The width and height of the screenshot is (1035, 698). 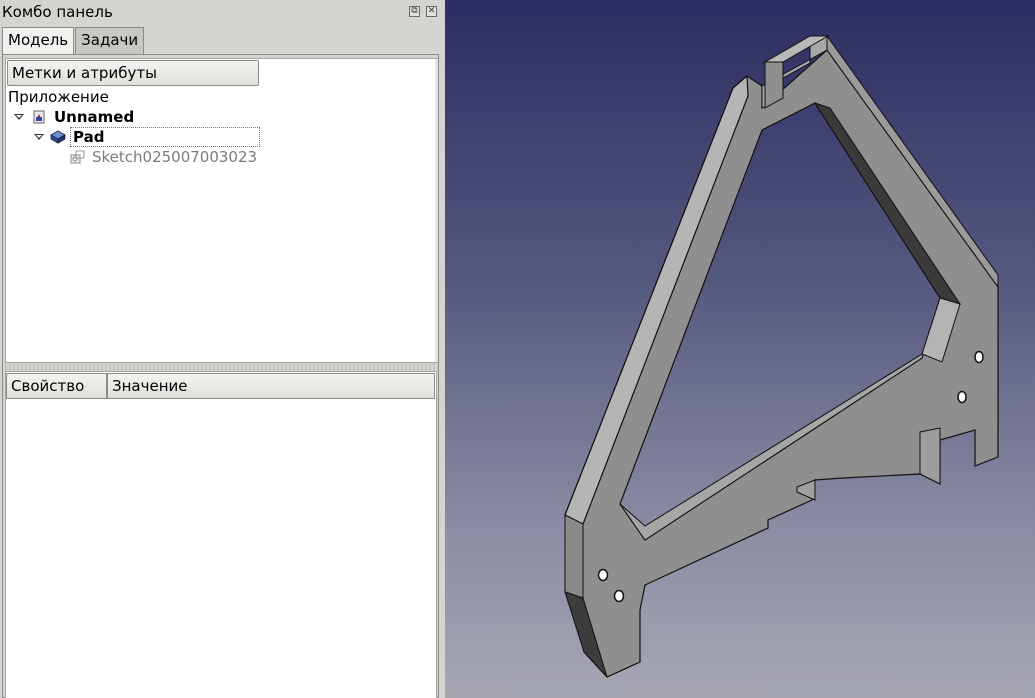 What do you see at coordinates (271, 386) in the screenshot?
I see `column-value: Значение` at bounding box center [271, 386].